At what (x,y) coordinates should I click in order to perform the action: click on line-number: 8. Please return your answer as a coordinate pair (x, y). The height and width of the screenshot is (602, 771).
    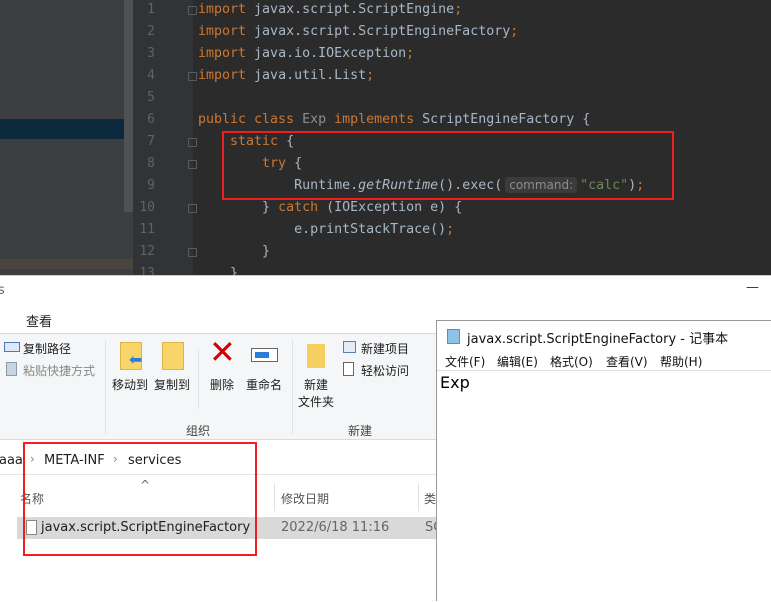
    Looking at the image, I should click on (151, 163).